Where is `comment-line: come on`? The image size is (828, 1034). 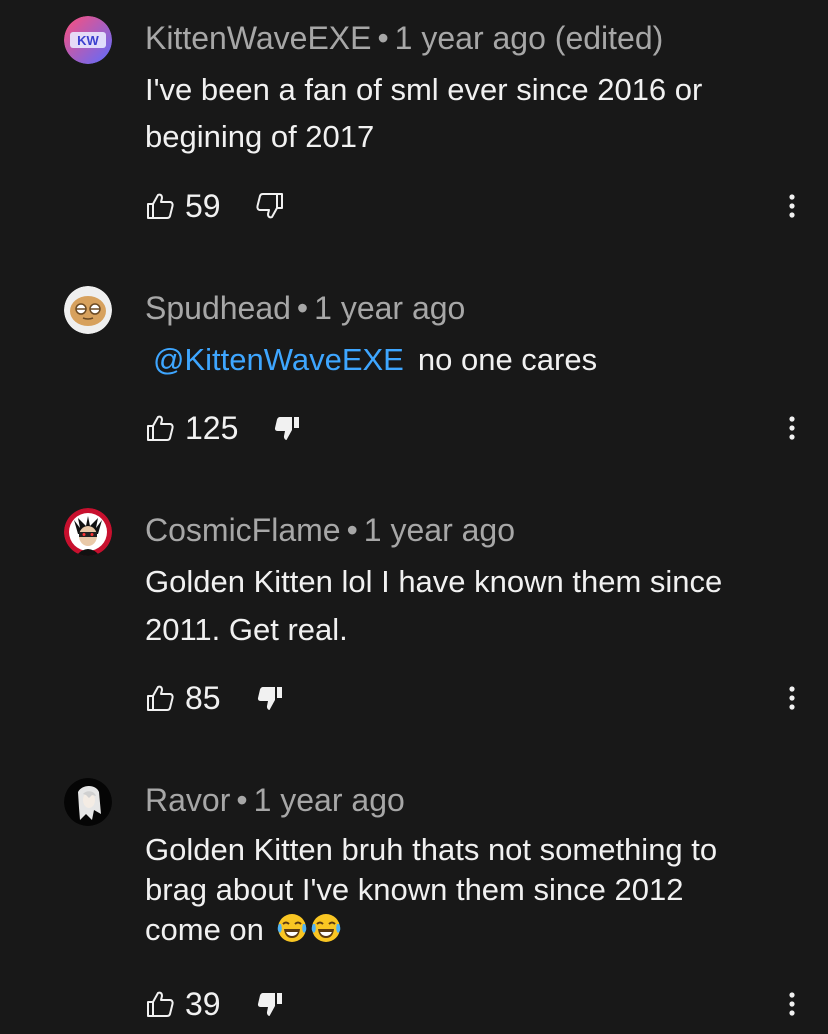
comment-line: come on is located at coordinates (204, 929).